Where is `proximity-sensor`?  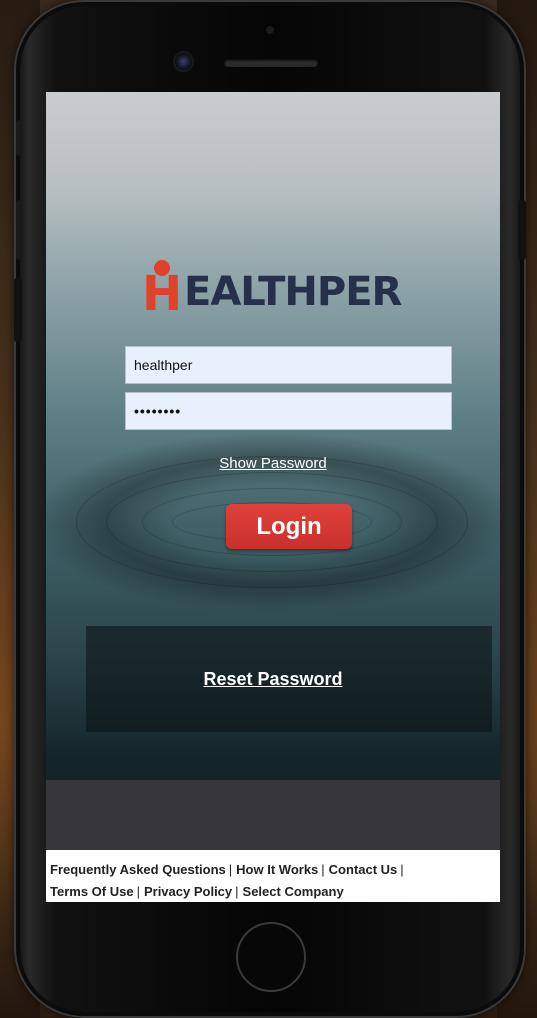
proximity-sensor is located at coordinates (270, 30).